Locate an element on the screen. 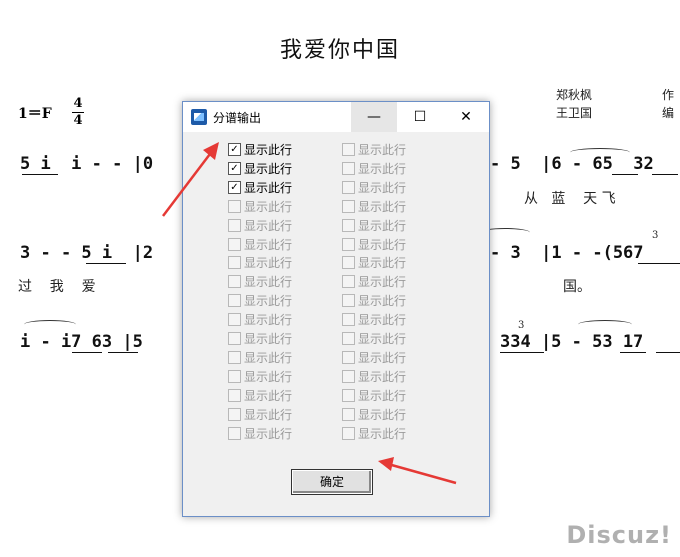 Image resolution: width=680 pixels, height=557 pixels. notation-row-3-right: 334 |5 - 53 17 is located at coordinates (572, 342).